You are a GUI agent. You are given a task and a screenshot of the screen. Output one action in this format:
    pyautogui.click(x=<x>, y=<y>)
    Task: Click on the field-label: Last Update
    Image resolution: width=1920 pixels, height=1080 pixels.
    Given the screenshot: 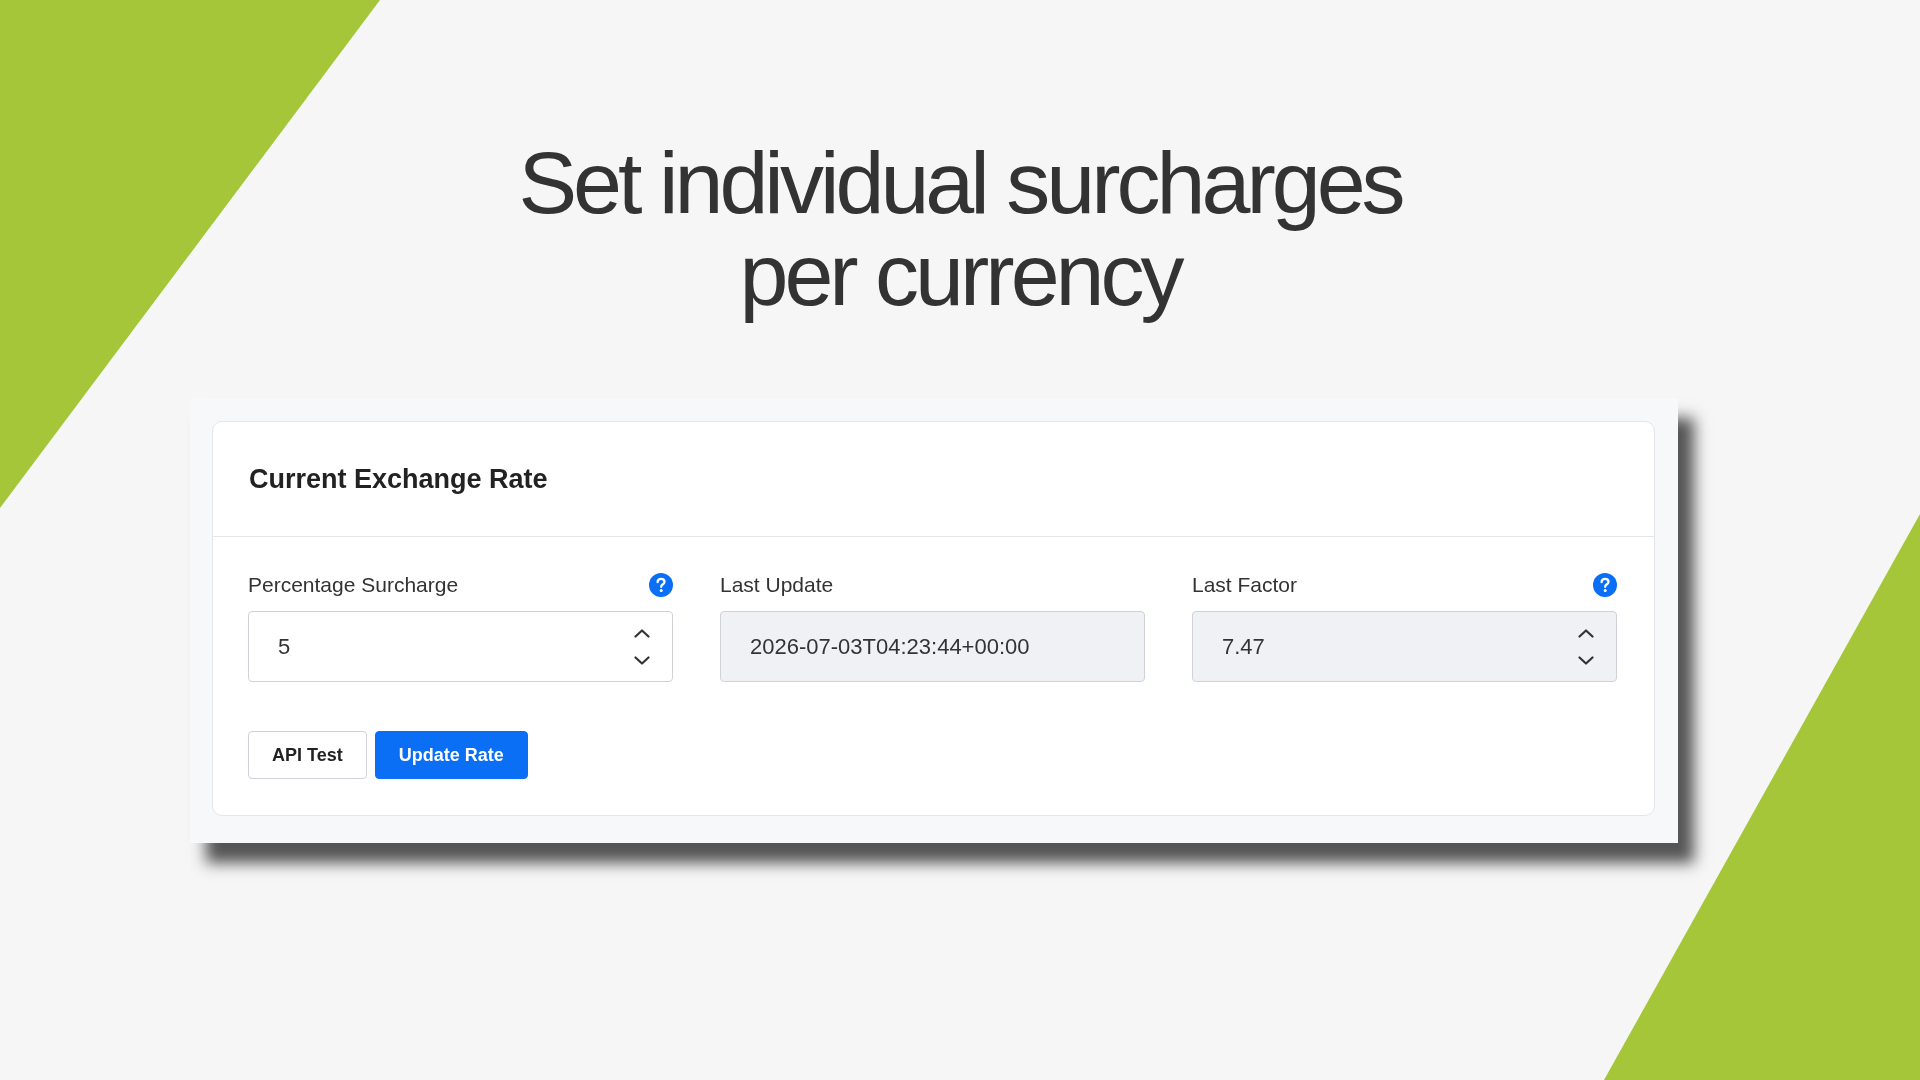 What is the action you would take?
    pyautogui.click(x=777, y=585)
    